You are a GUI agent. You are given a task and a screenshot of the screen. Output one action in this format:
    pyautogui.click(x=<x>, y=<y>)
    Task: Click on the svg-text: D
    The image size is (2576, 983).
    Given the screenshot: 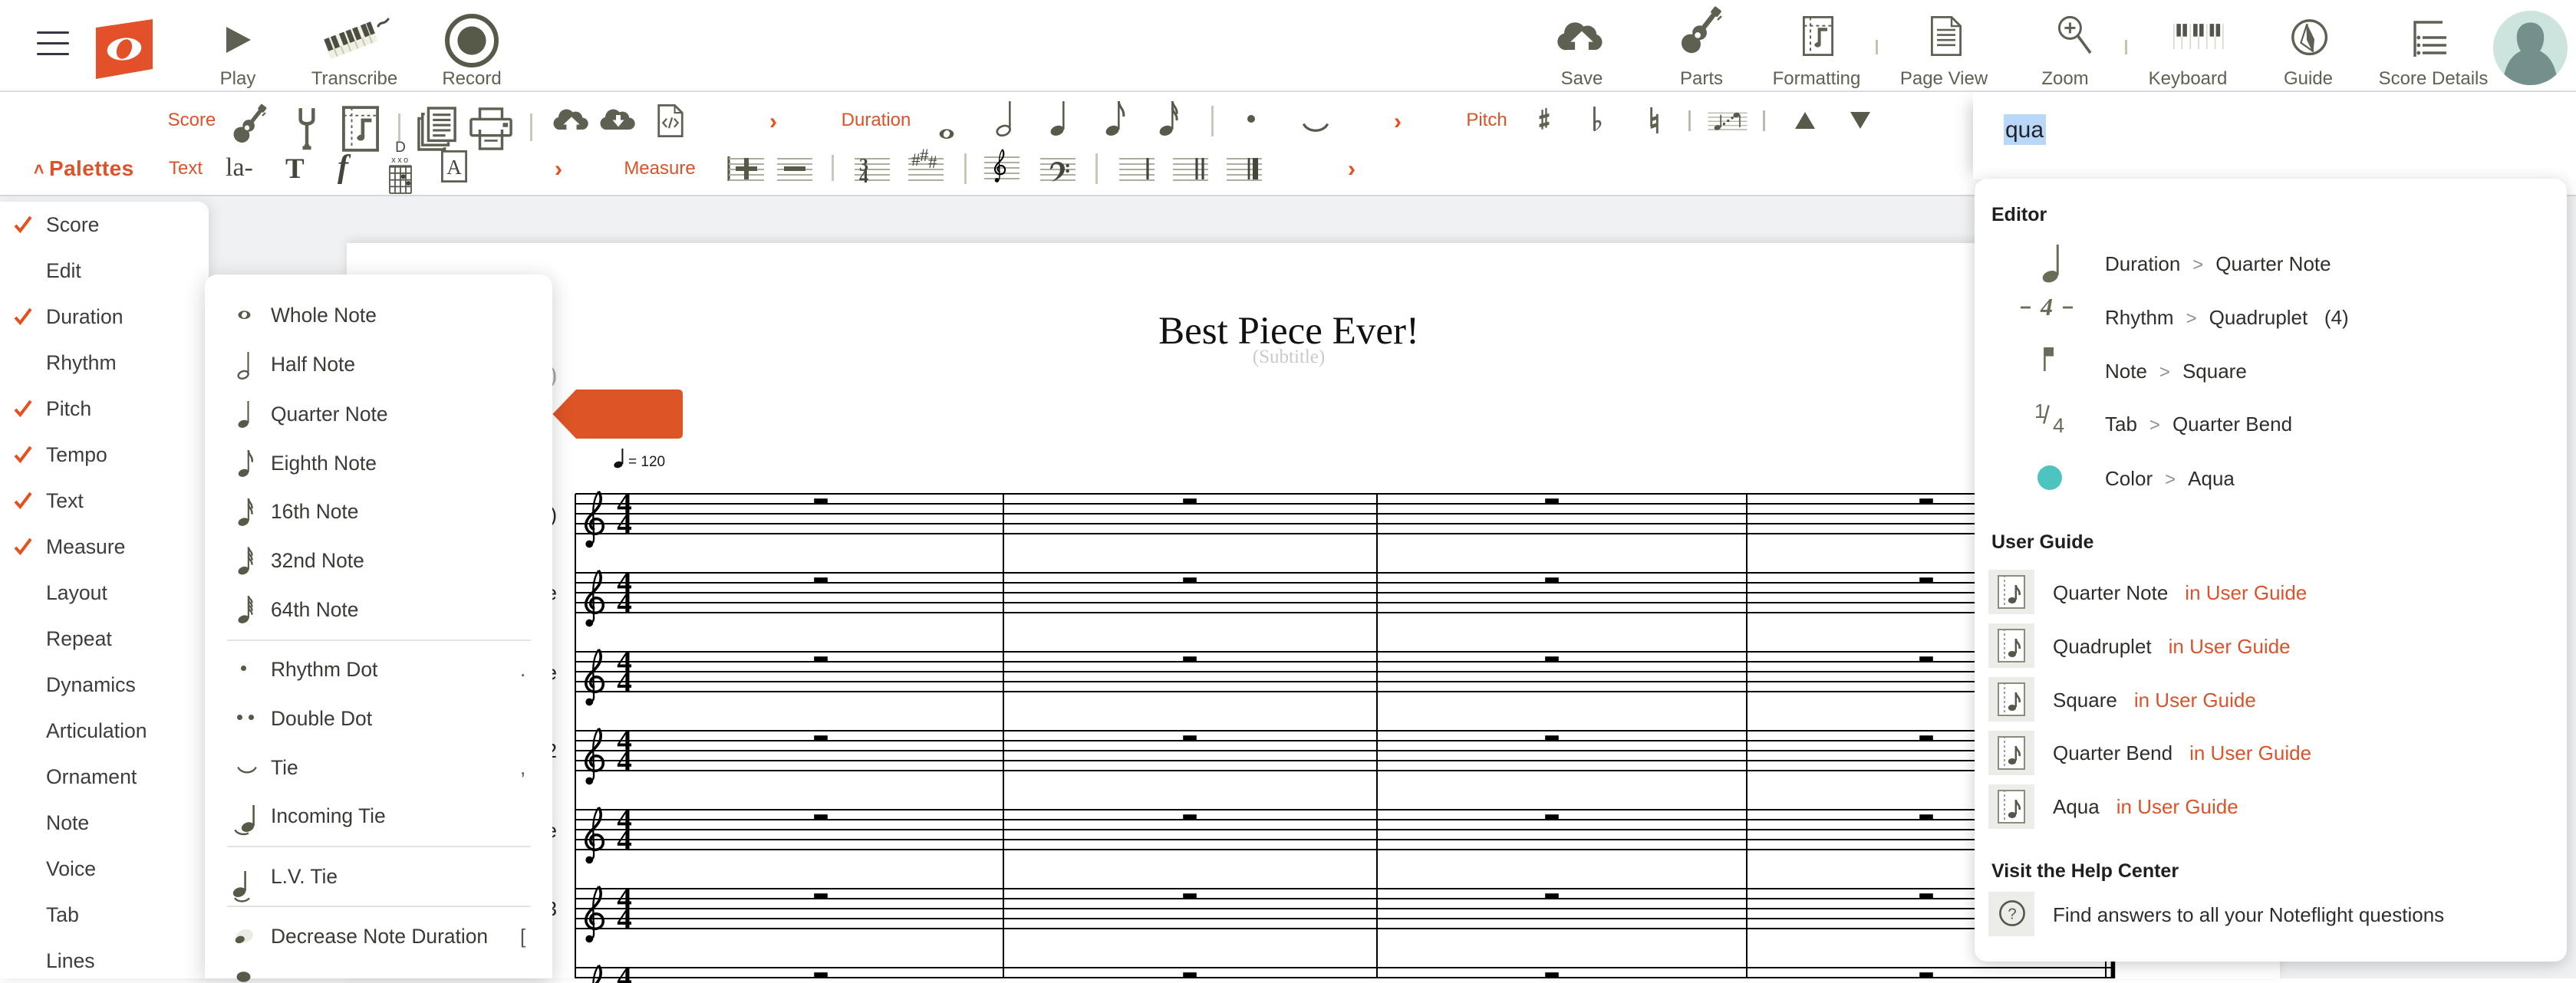 What is the action you would take?
    pyautogui.click(x=400, y=148)
    